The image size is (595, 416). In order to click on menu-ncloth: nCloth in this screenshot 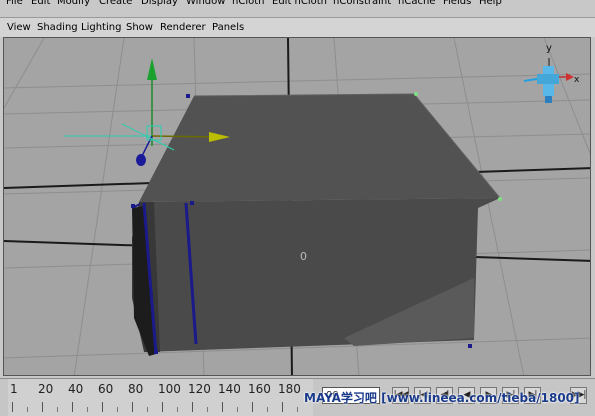, I will do `click(248, 4)`.